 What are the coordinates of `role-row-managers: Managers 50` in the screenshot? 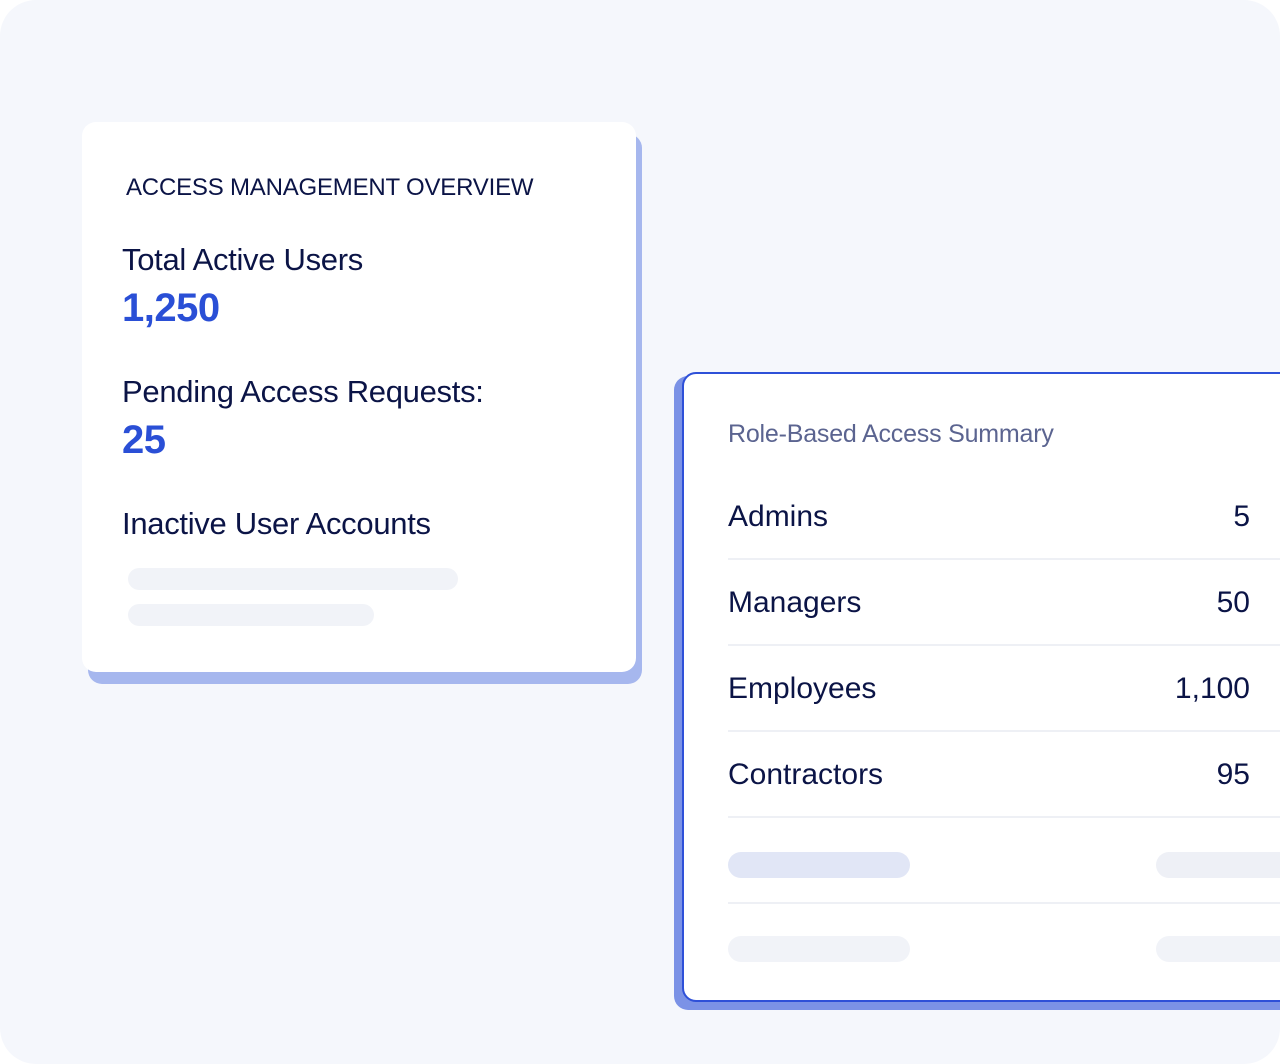 It's located at (1004, 603).